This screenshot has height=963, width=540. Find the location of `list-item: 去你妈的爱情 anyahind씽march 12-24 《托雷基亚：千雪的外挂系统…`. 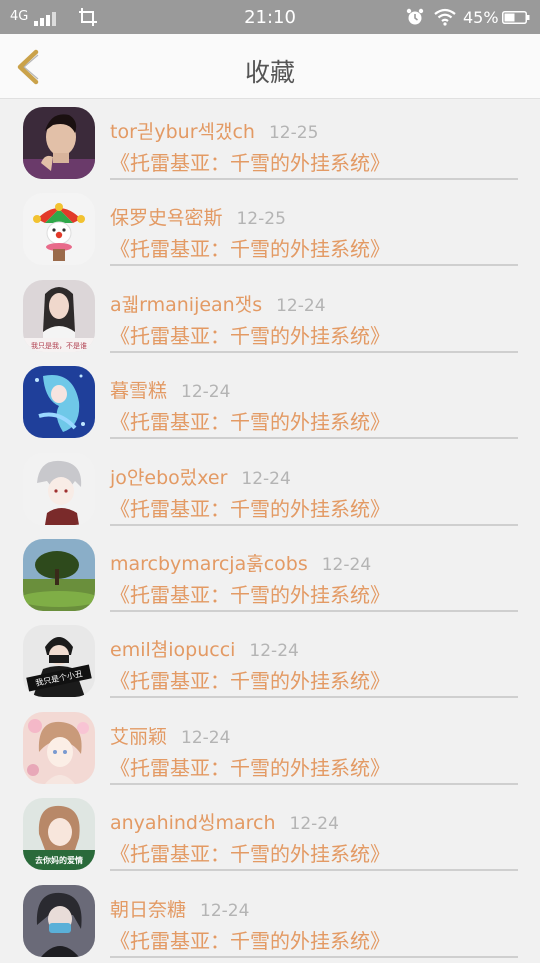

list-item: 去你妈的爱情 anyahind씽march 12-24 《托雷基亚：千雪的外挂系统… is located at coordinates (270, 833).